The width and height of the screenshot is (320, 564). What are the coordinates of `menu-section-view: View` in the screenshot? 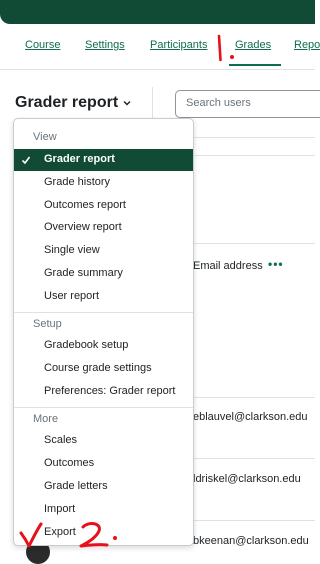 It's located at (45, 137).